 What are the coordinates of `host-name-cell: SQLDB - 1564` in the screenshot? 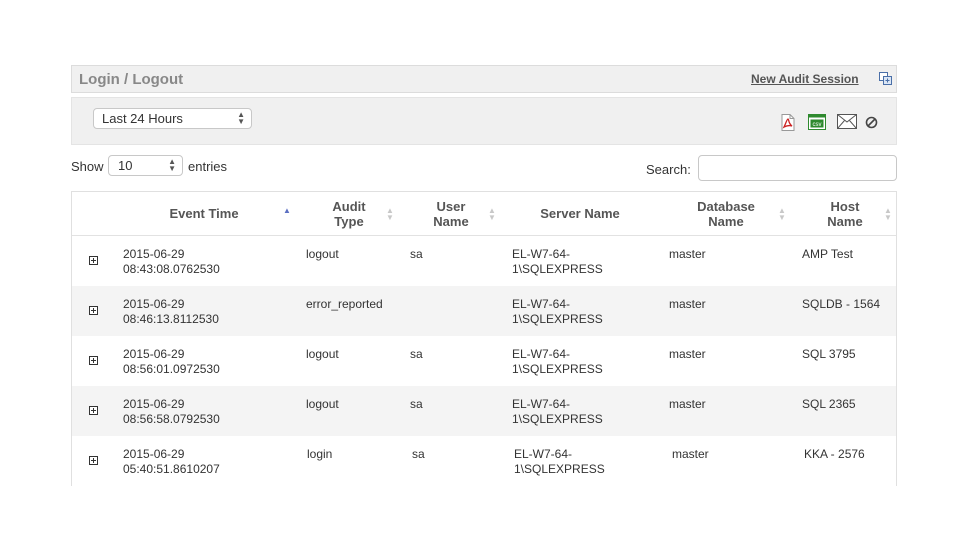 It's located at (841, 304).